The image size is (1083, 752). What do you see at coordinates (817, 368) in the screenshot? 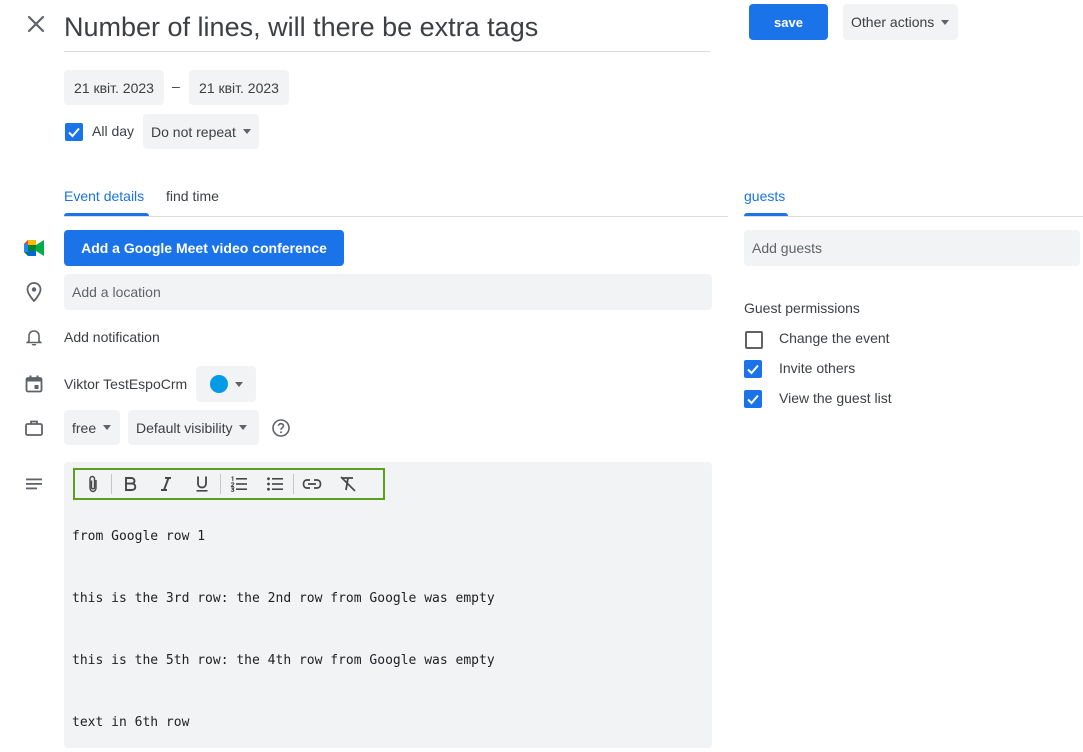
I see `invite-others-label: Invite others` at bounding box center [817, 368].